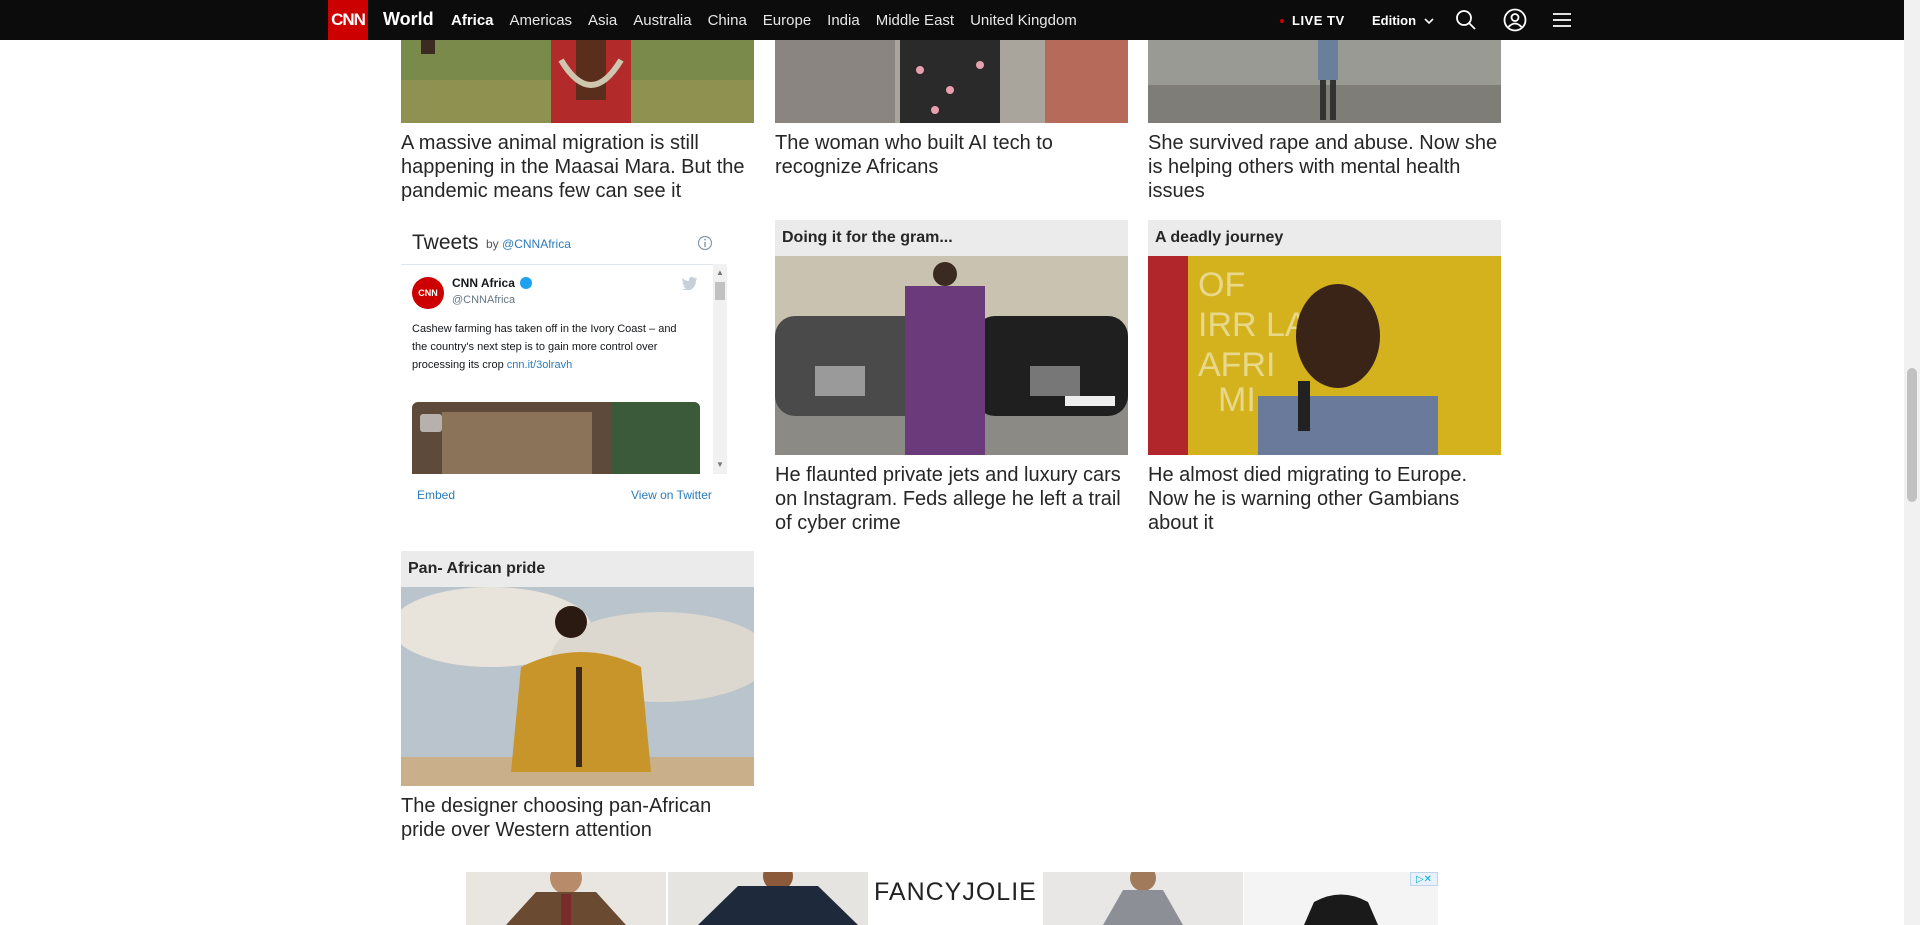 This screenshot has width=1920, height=925. I want to click on tweet-media-image, so click(556, 438).